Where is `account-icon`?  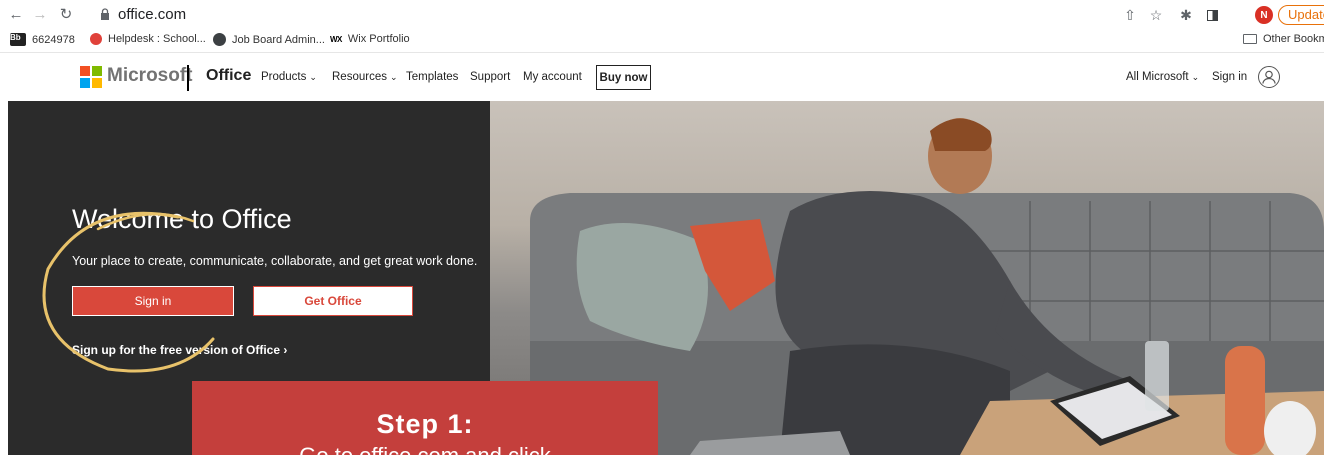 account-icon is located at coordinates (1269, 77).